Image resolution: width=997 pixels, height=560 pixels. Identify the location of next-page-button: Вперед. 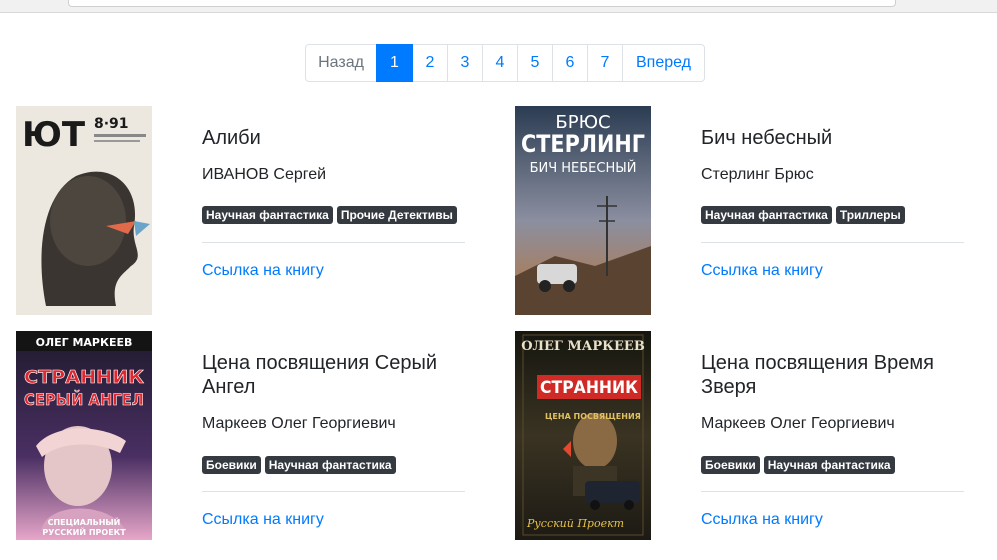
(663, 63).